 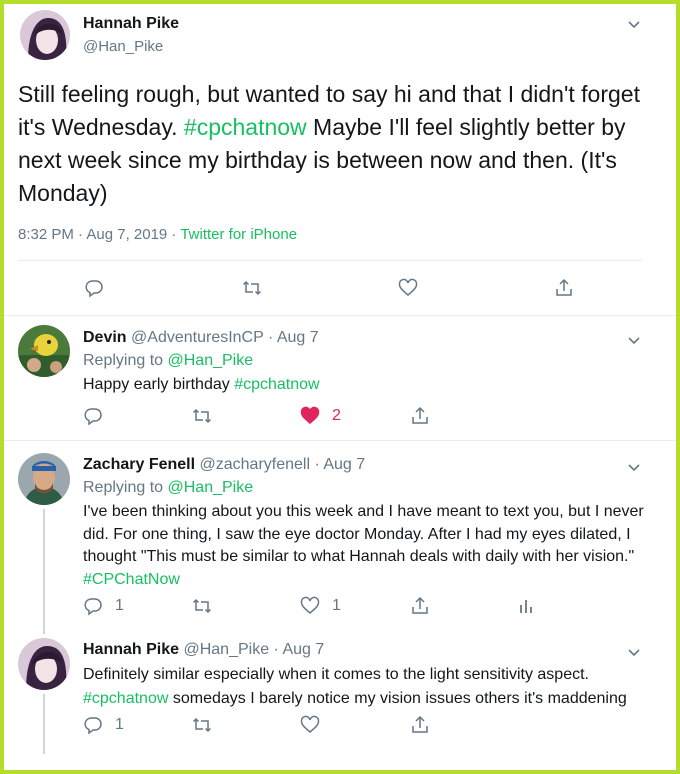 What do you see at coordinates (139, 464) in the screenshot?
I see `author-name: Zachary Fenell` at bounding box center [139, 464].